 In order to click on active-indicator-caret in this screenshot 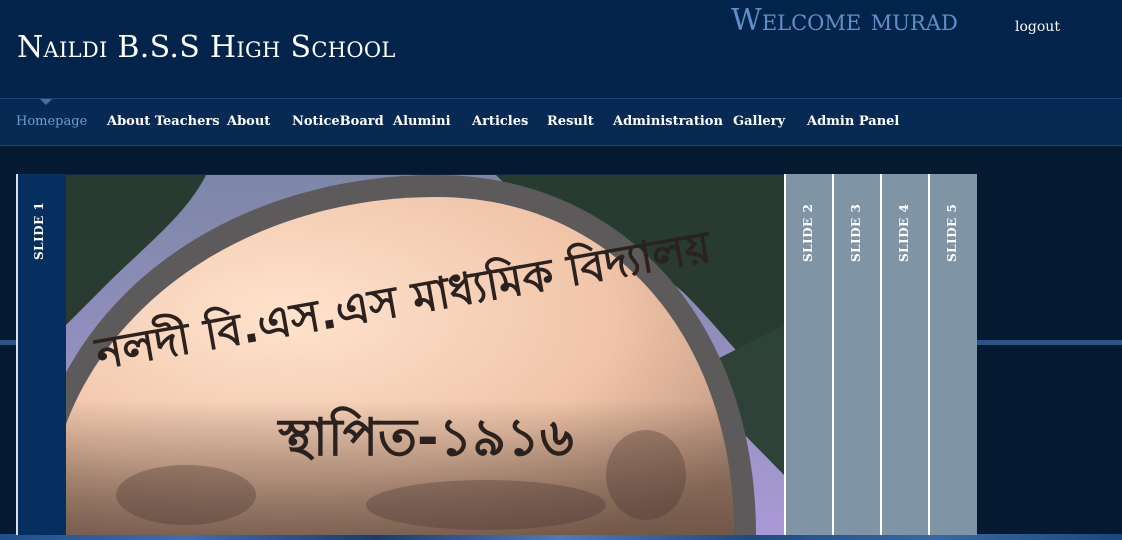, I will do `click(46, 102)`.